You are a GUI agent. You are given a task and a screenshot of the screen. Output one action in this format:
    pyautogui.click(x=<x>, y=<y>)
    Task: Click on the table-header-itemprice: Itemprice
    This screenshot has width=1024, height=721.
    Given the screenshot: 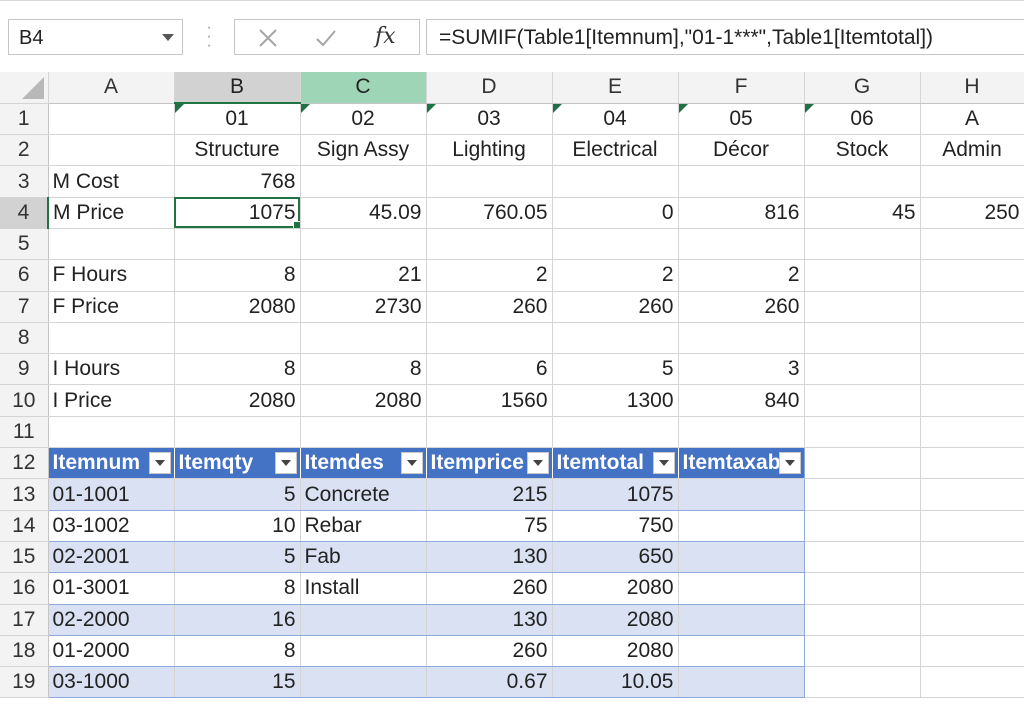 What is the action you would take?
    pyautogui.click(x=489, y=463)
    